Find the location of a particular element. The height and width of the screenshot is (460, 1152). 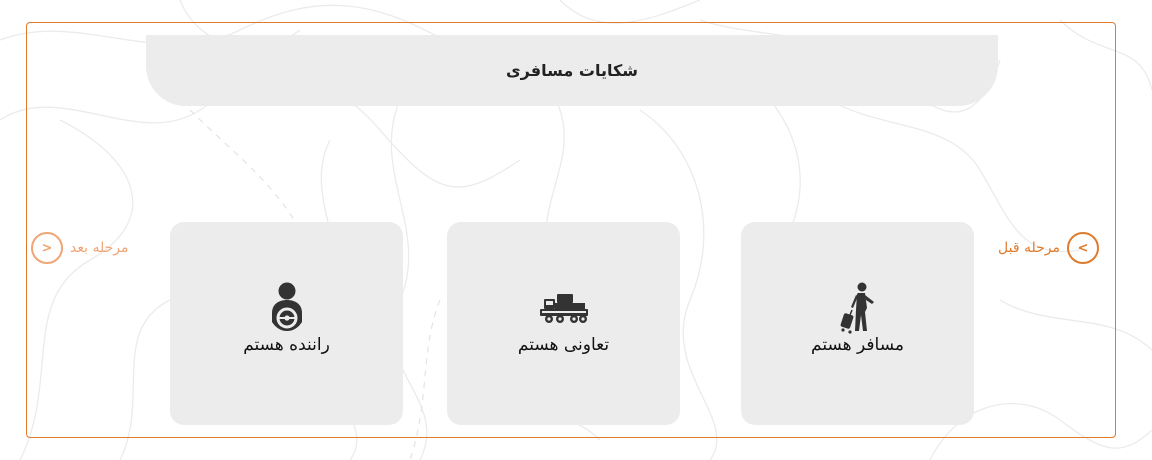

page-title: شکایات مسافری is located at coordinates (572, 70).